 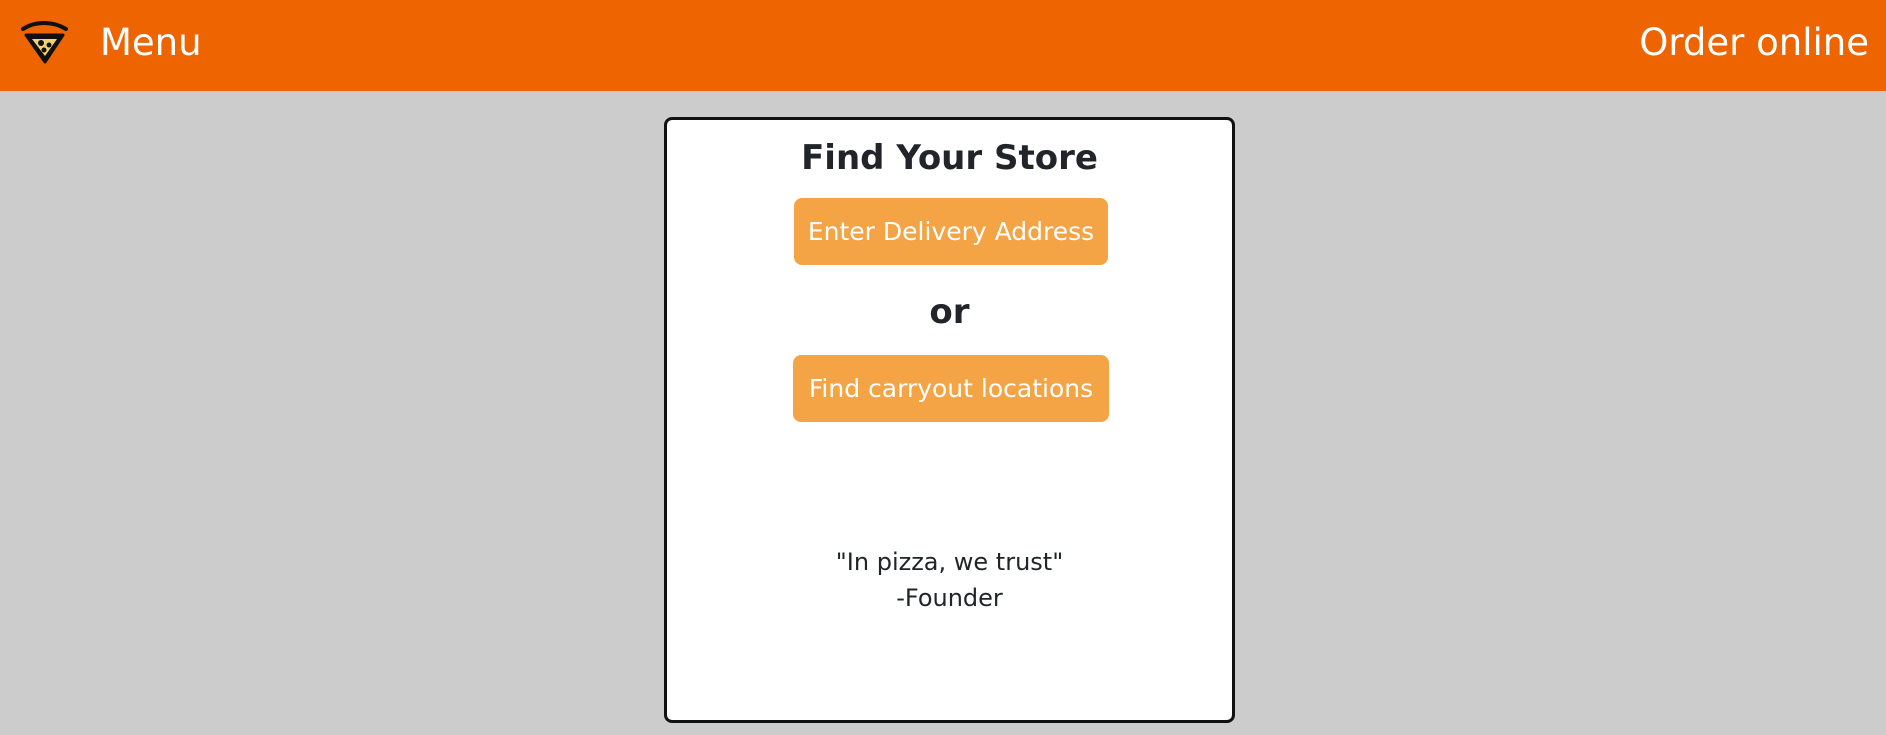 What do you see at coordinates (949, 158) in the screenshot?
I see `find-store-title: Find Your Store` at bounding box center [949, 158].